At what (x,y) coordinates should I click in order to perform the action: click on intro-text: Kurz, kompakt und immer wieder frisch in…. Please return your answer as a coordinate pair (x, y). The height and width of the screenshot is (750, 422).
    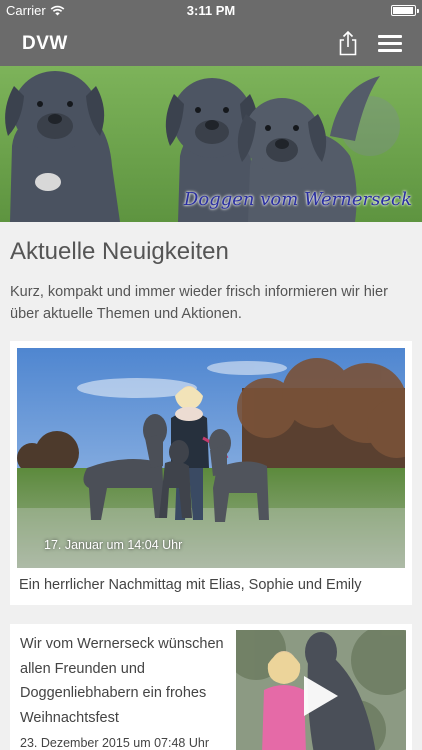
    Looking at the image, I should click on (199, 303).